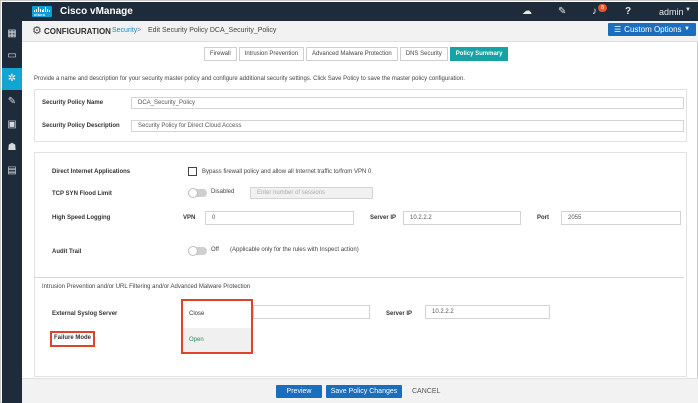 The width and height of the screenshot is (698, 403). Describe the element at coordinates (124, 30) in the screenshot. I see `breadcrumb-security-link: Security` at that location.